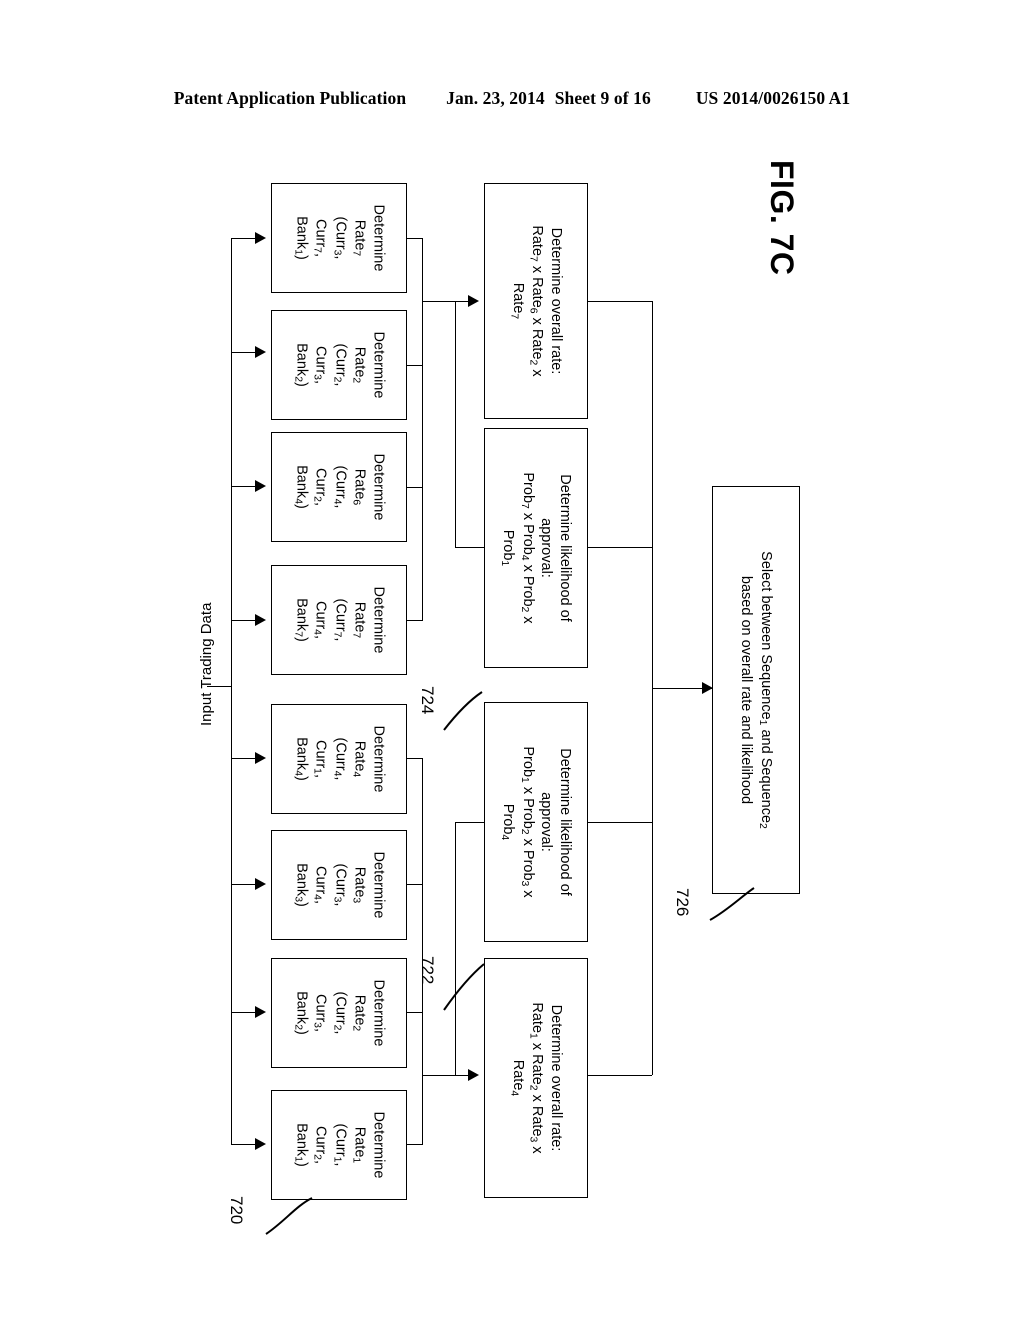 This screenshot has height=1320, width=1024. I want to click on rate-box-6-text: Determine Rate3 (Curr3, Curr4, Bank3), so click(339, 885).